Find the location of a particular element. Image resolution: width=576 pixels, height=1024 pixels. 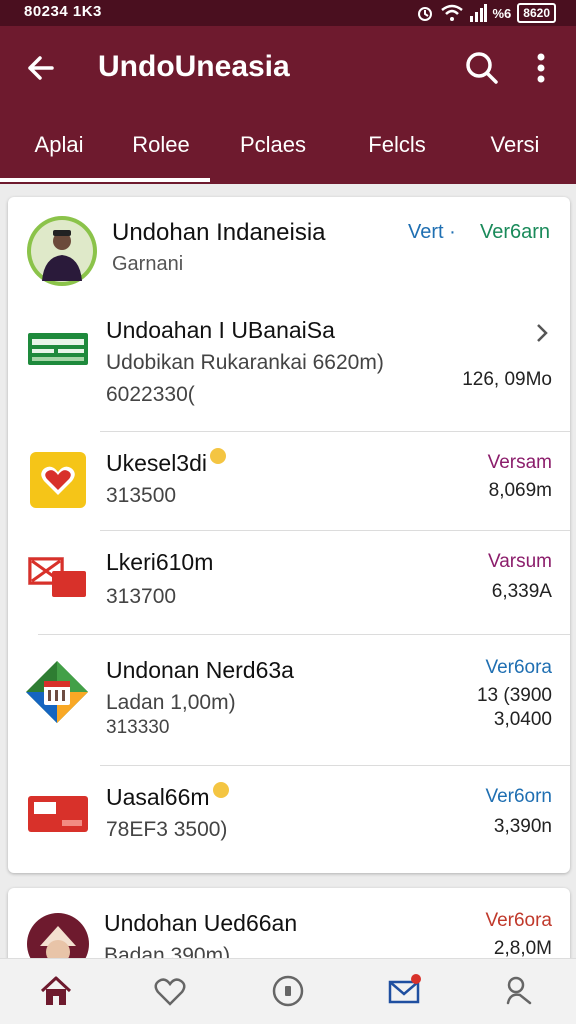

home-icon is located at coordinates (56, 991).